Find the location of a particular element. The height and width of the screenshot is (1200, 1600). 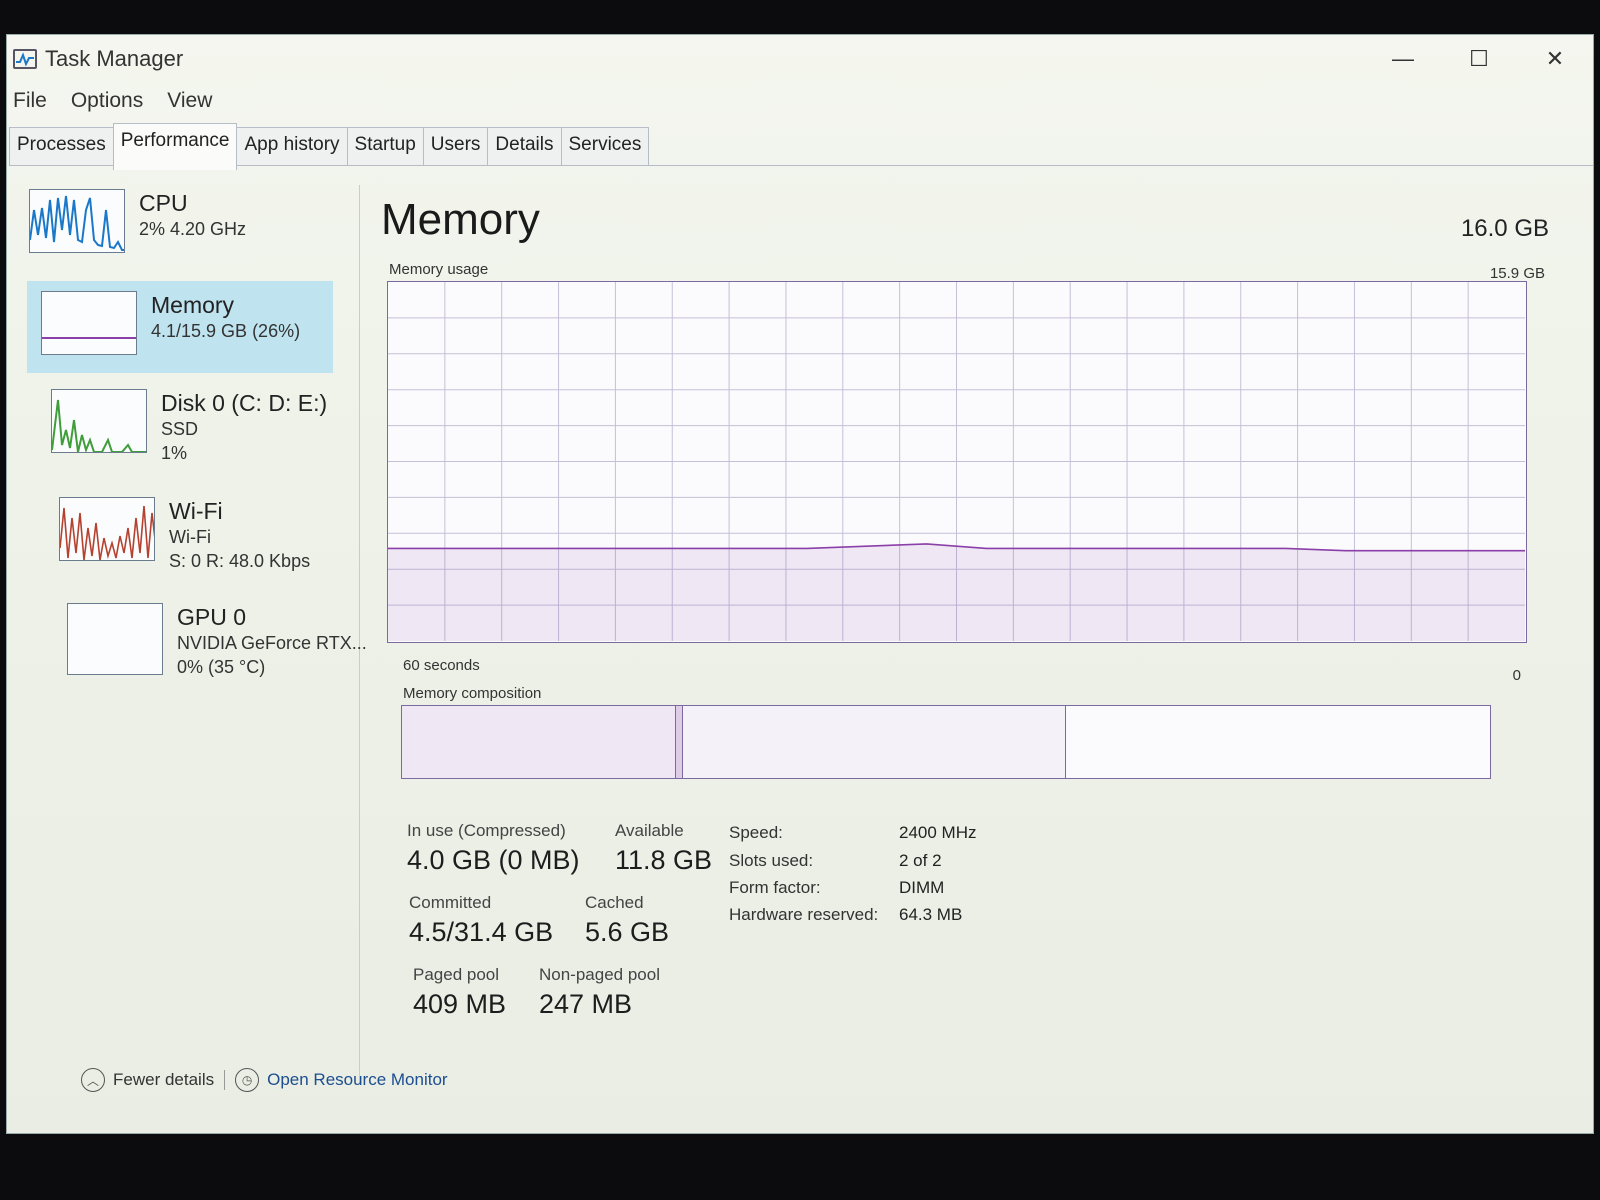

memory-composition-label: Memory composition is located at coordinates (472, 693).